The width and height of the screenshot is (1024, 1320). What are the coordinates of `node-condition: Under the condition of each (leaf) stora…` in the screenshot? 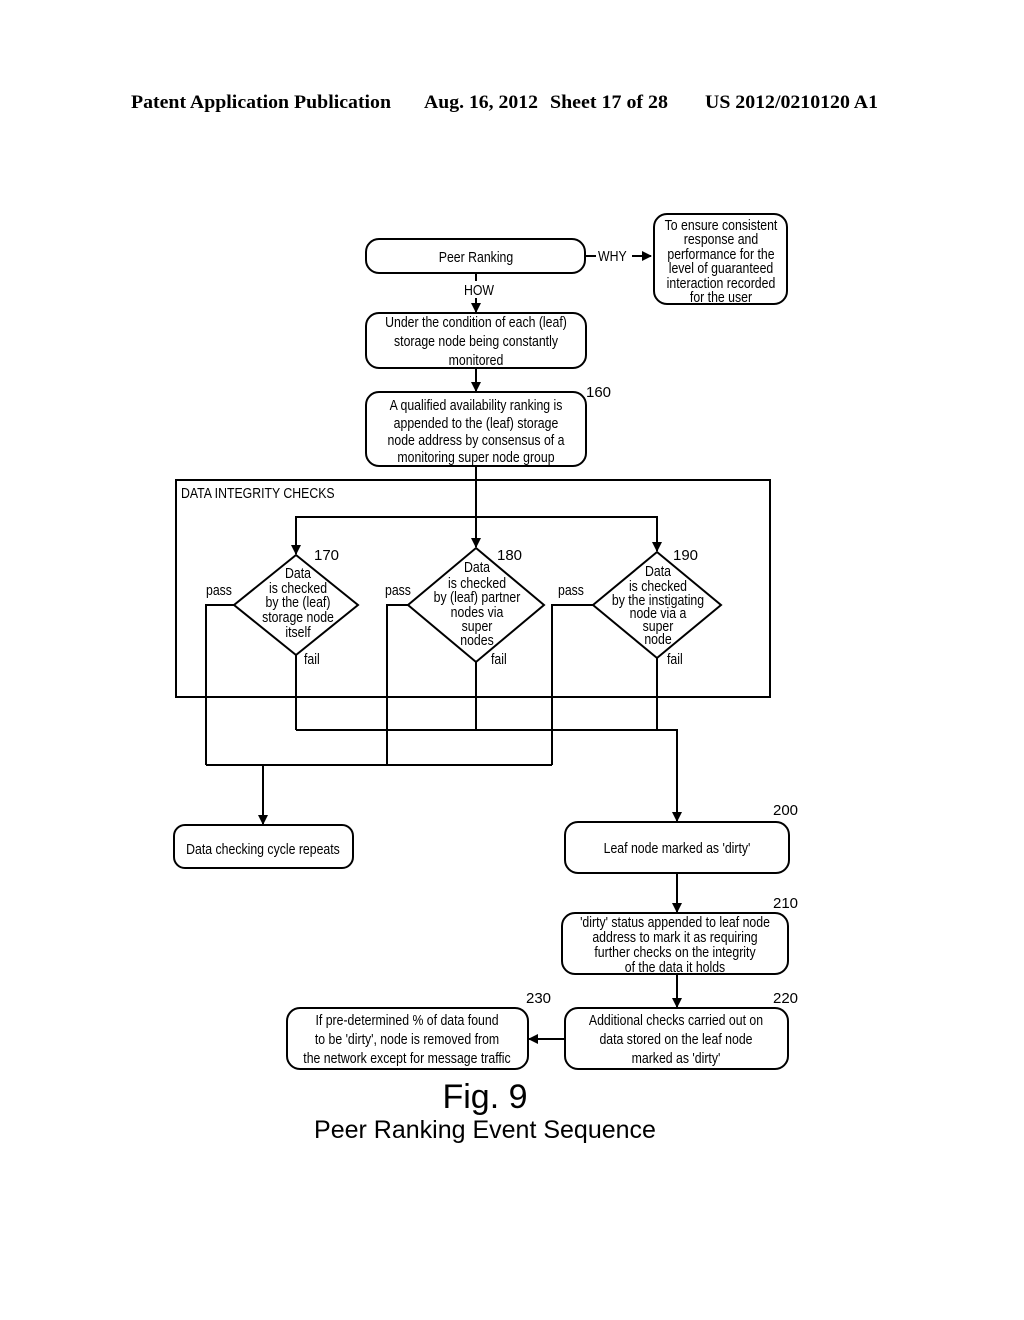 It's located at (476, 340).